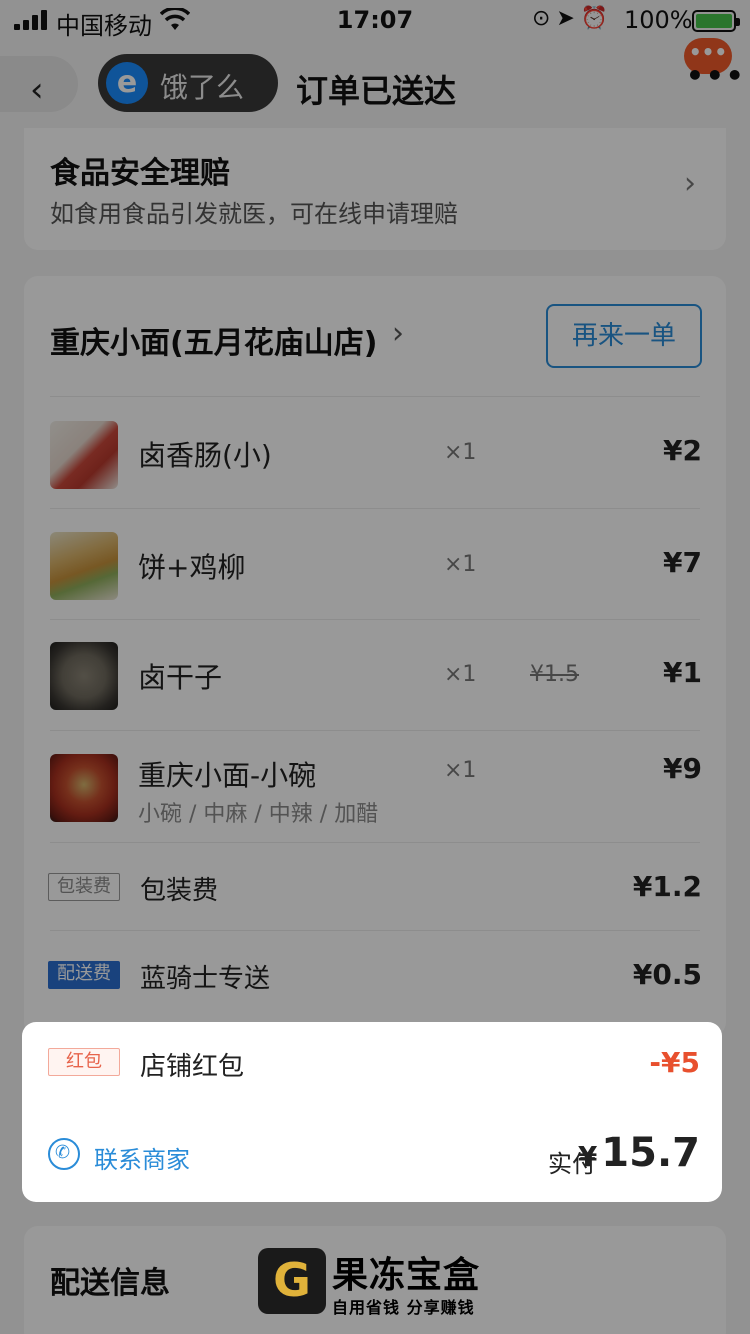  I want to click on contact-merchant-link: 联系商家, so click(142, 1157).